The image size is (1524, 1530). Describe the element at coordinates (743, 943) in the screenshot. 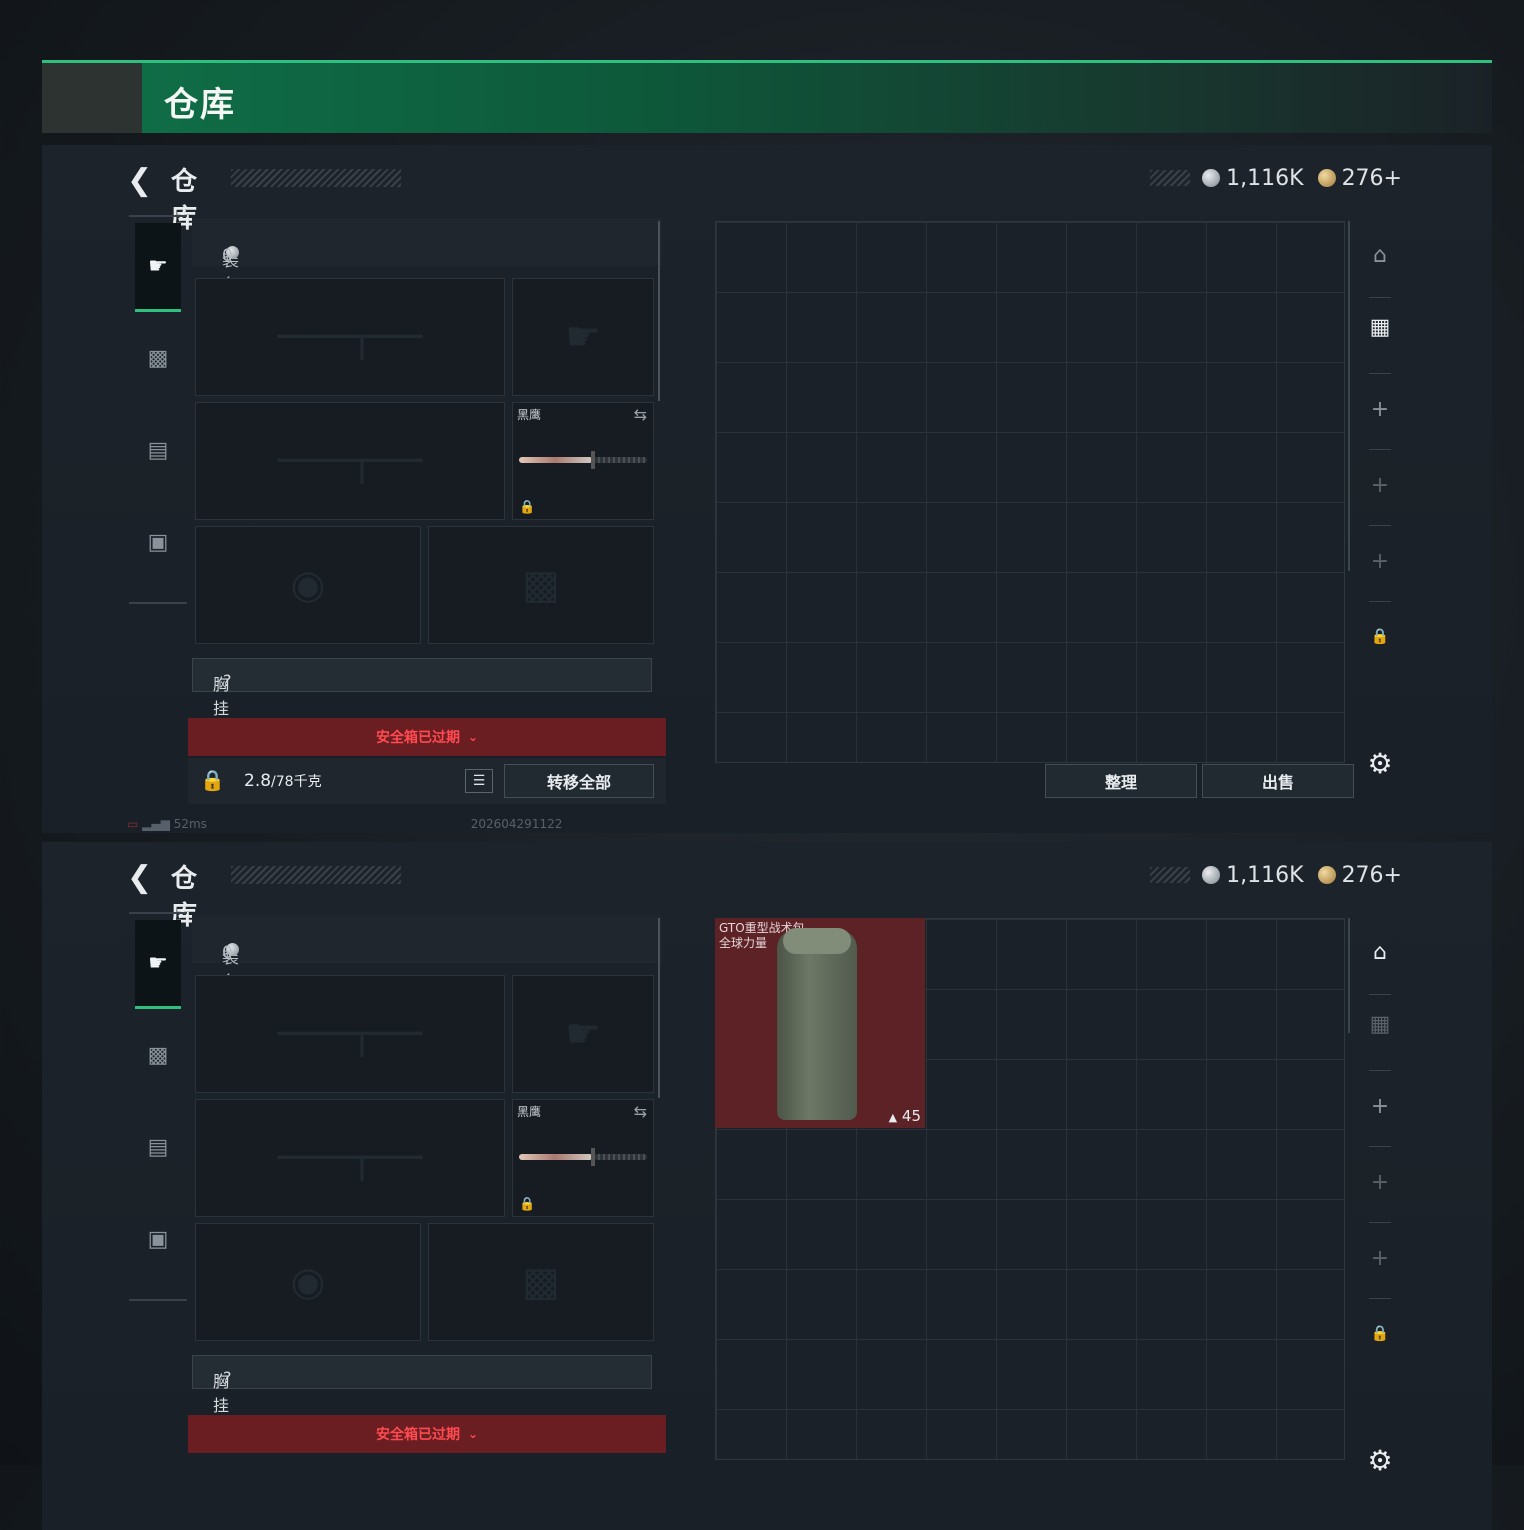

I see `item-name-line-2: 全球力量` at that location.